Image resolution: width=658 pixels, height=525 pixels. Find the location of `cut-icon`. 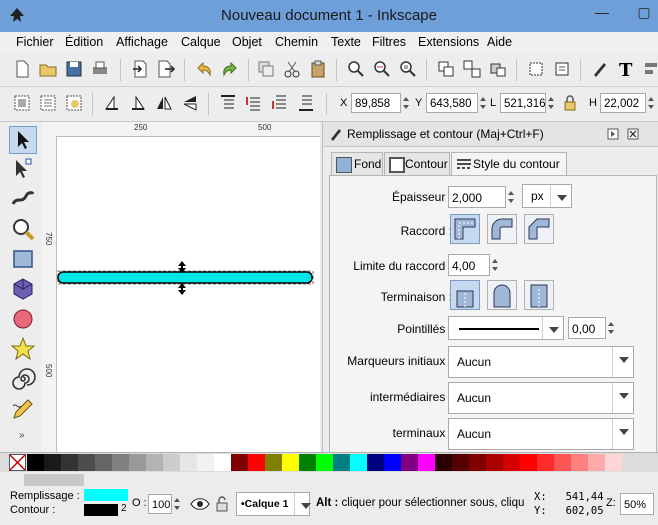

cut-icon is located at coordinates (292, 69).